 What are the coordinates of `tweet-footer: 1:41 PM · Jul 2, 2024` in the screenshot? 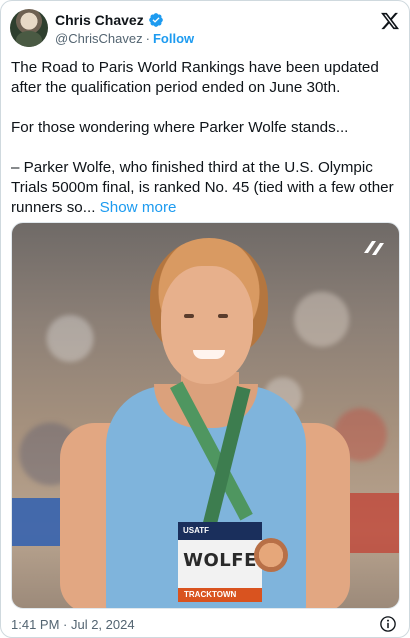 It's located at (206, 625).